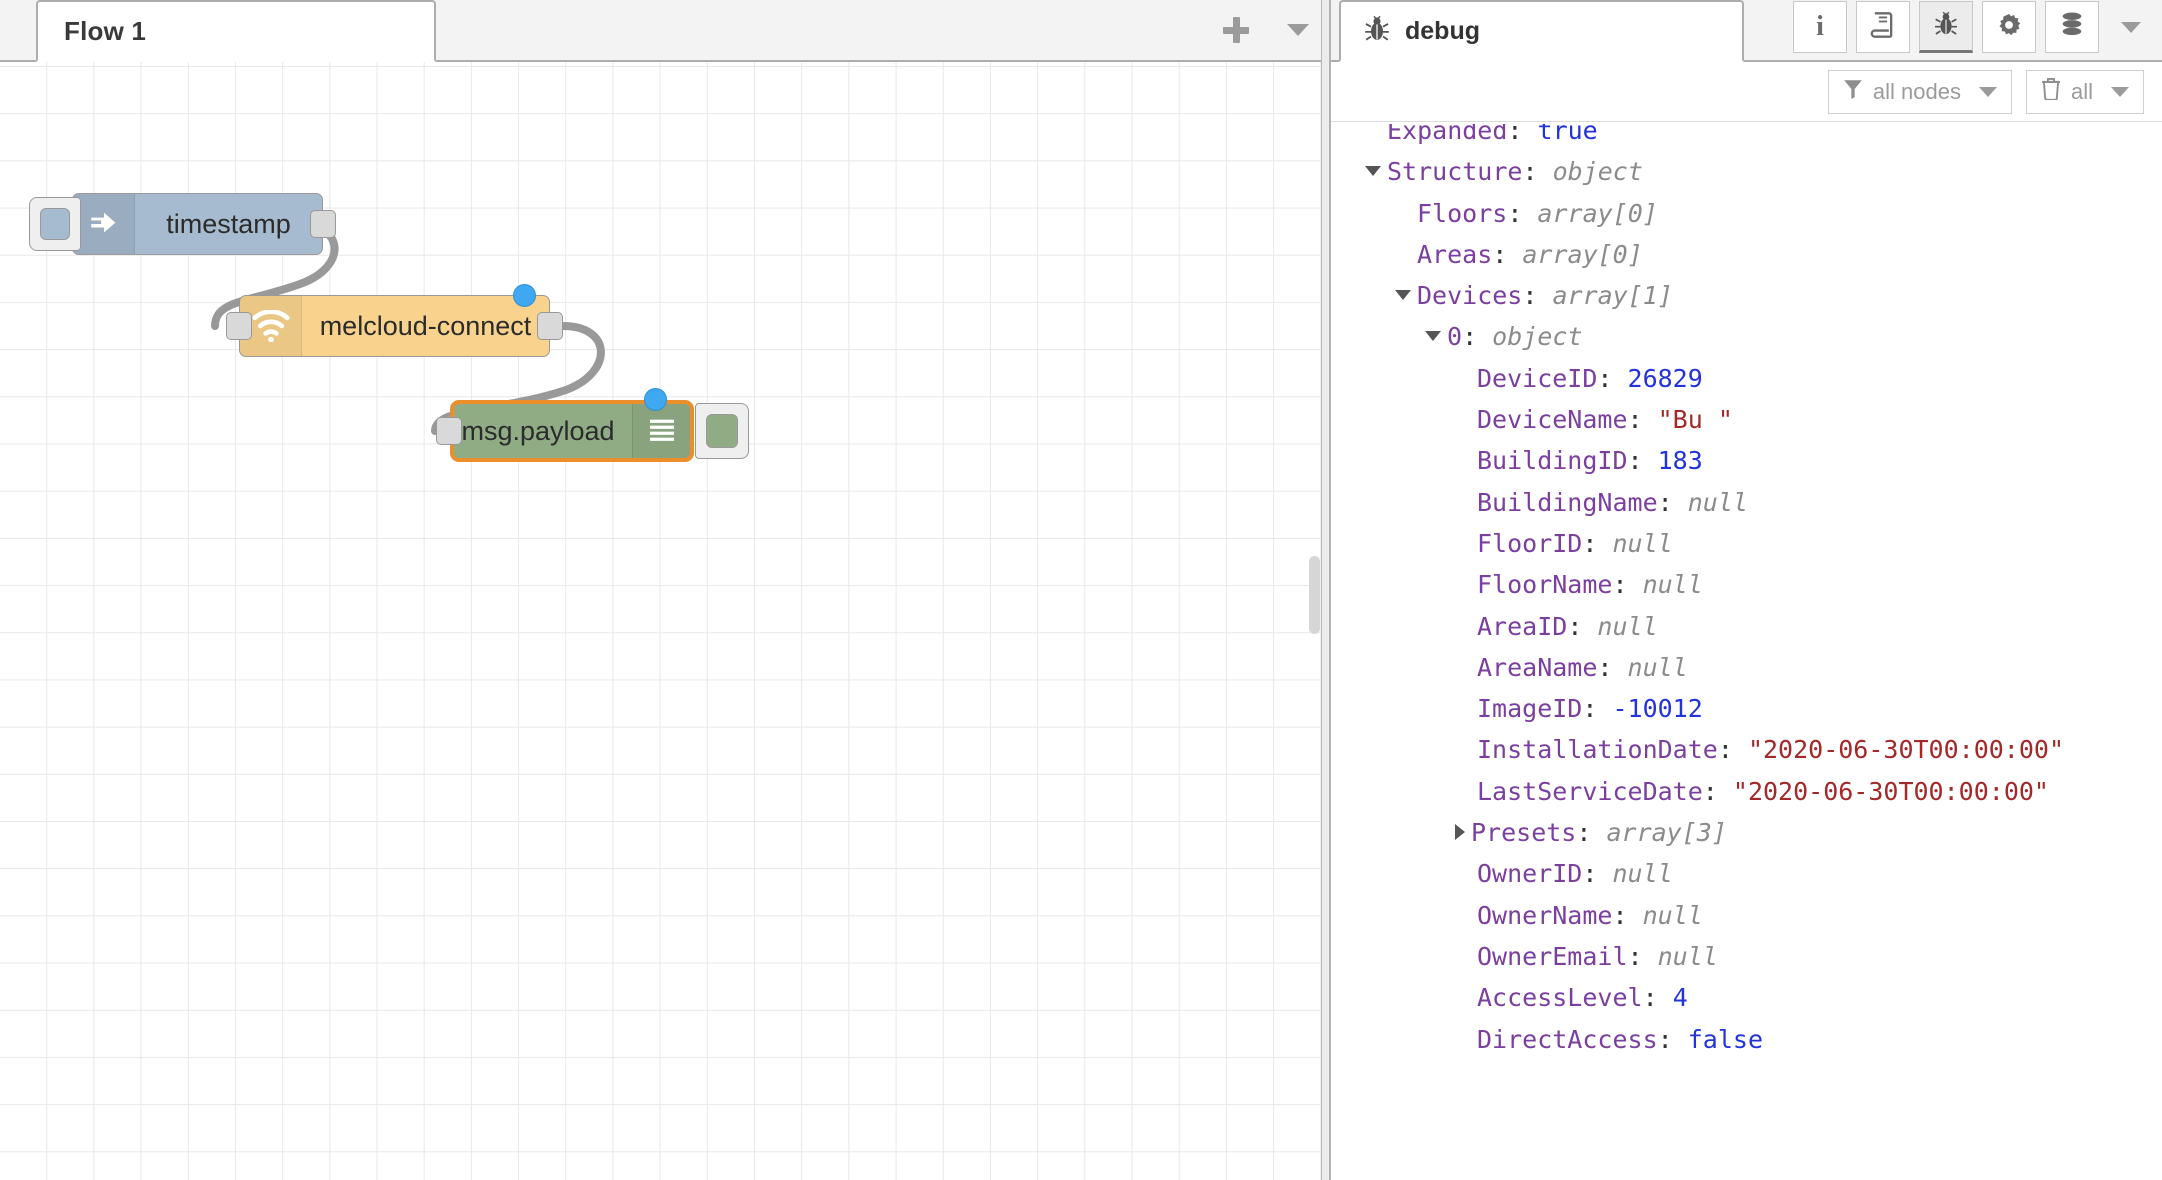 Image resolution: width=2162 pixels, height=1180 pixels. I want to click on debug-tree-row: Devices: array[1], so click(1746, 295).